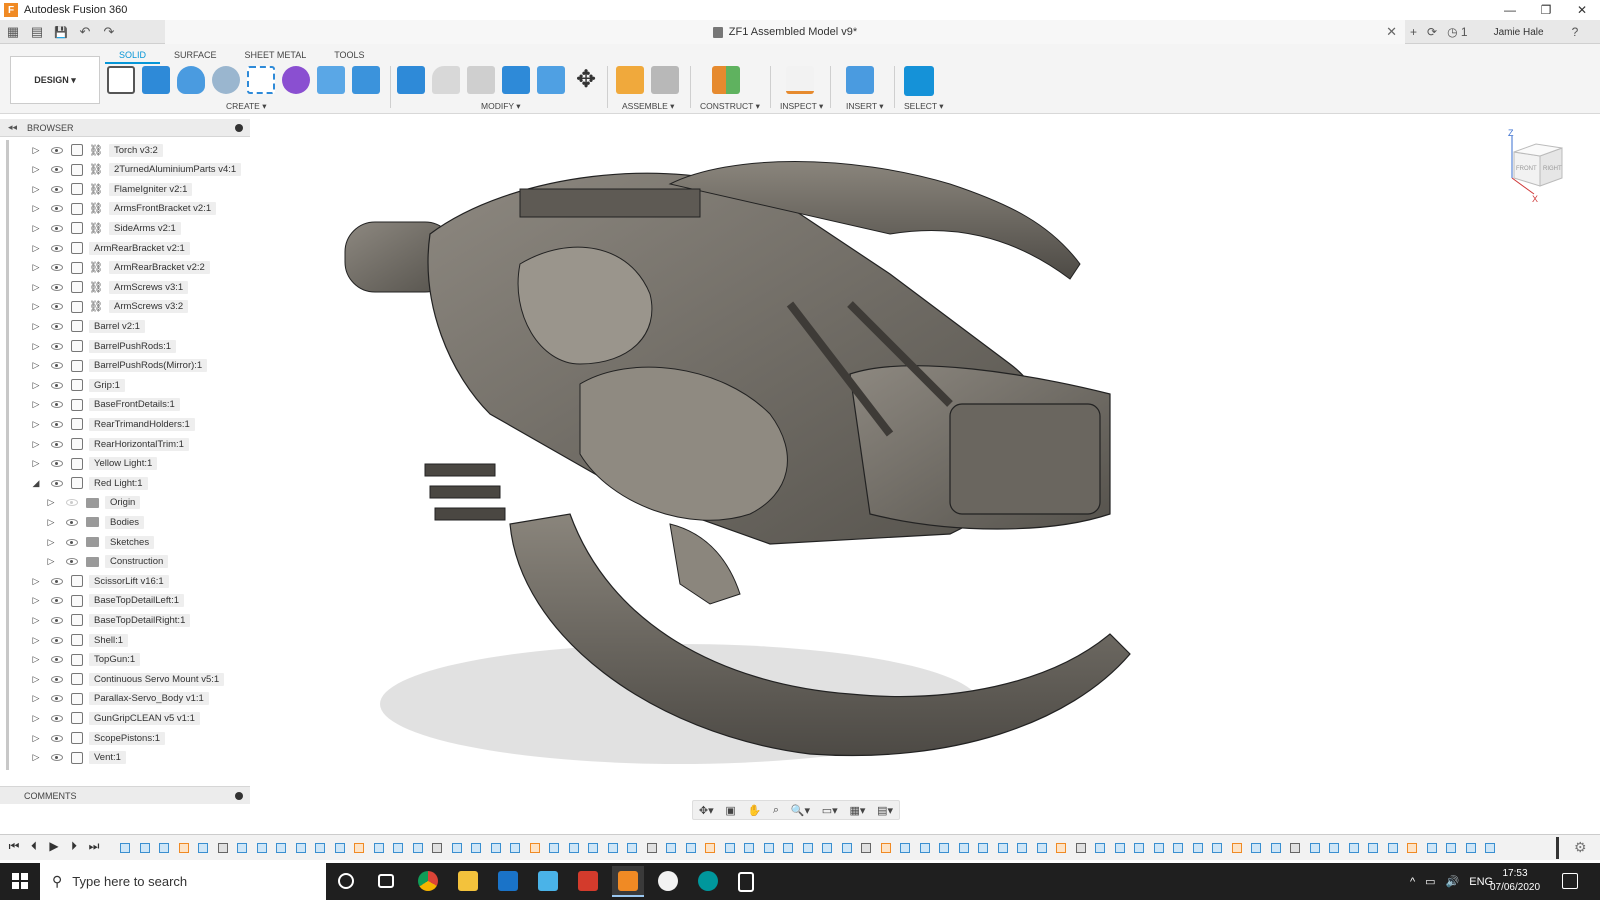 The width and height of the screenshot is (1600, 900). I want to click on user-account: Jamie Hale, so click(1519, 32).